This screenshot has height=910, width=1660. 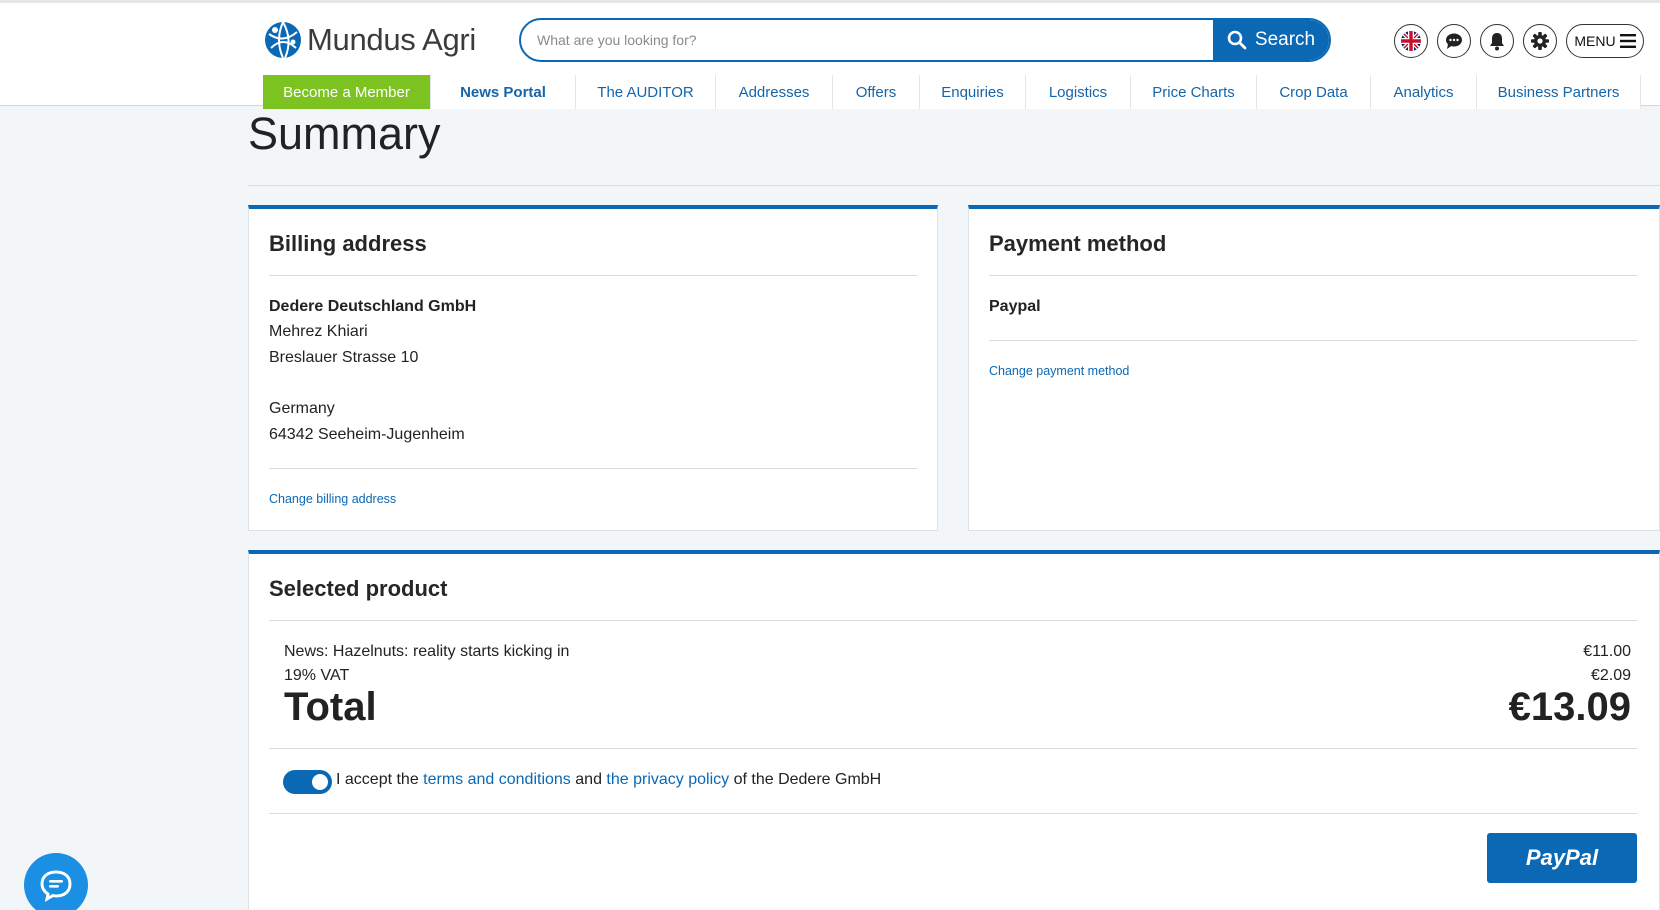 What do you see at coordinates (667, 779) in the screenshot?
I see `privacy-policy-link: the privacy policy` at bounding box center [667, 779].